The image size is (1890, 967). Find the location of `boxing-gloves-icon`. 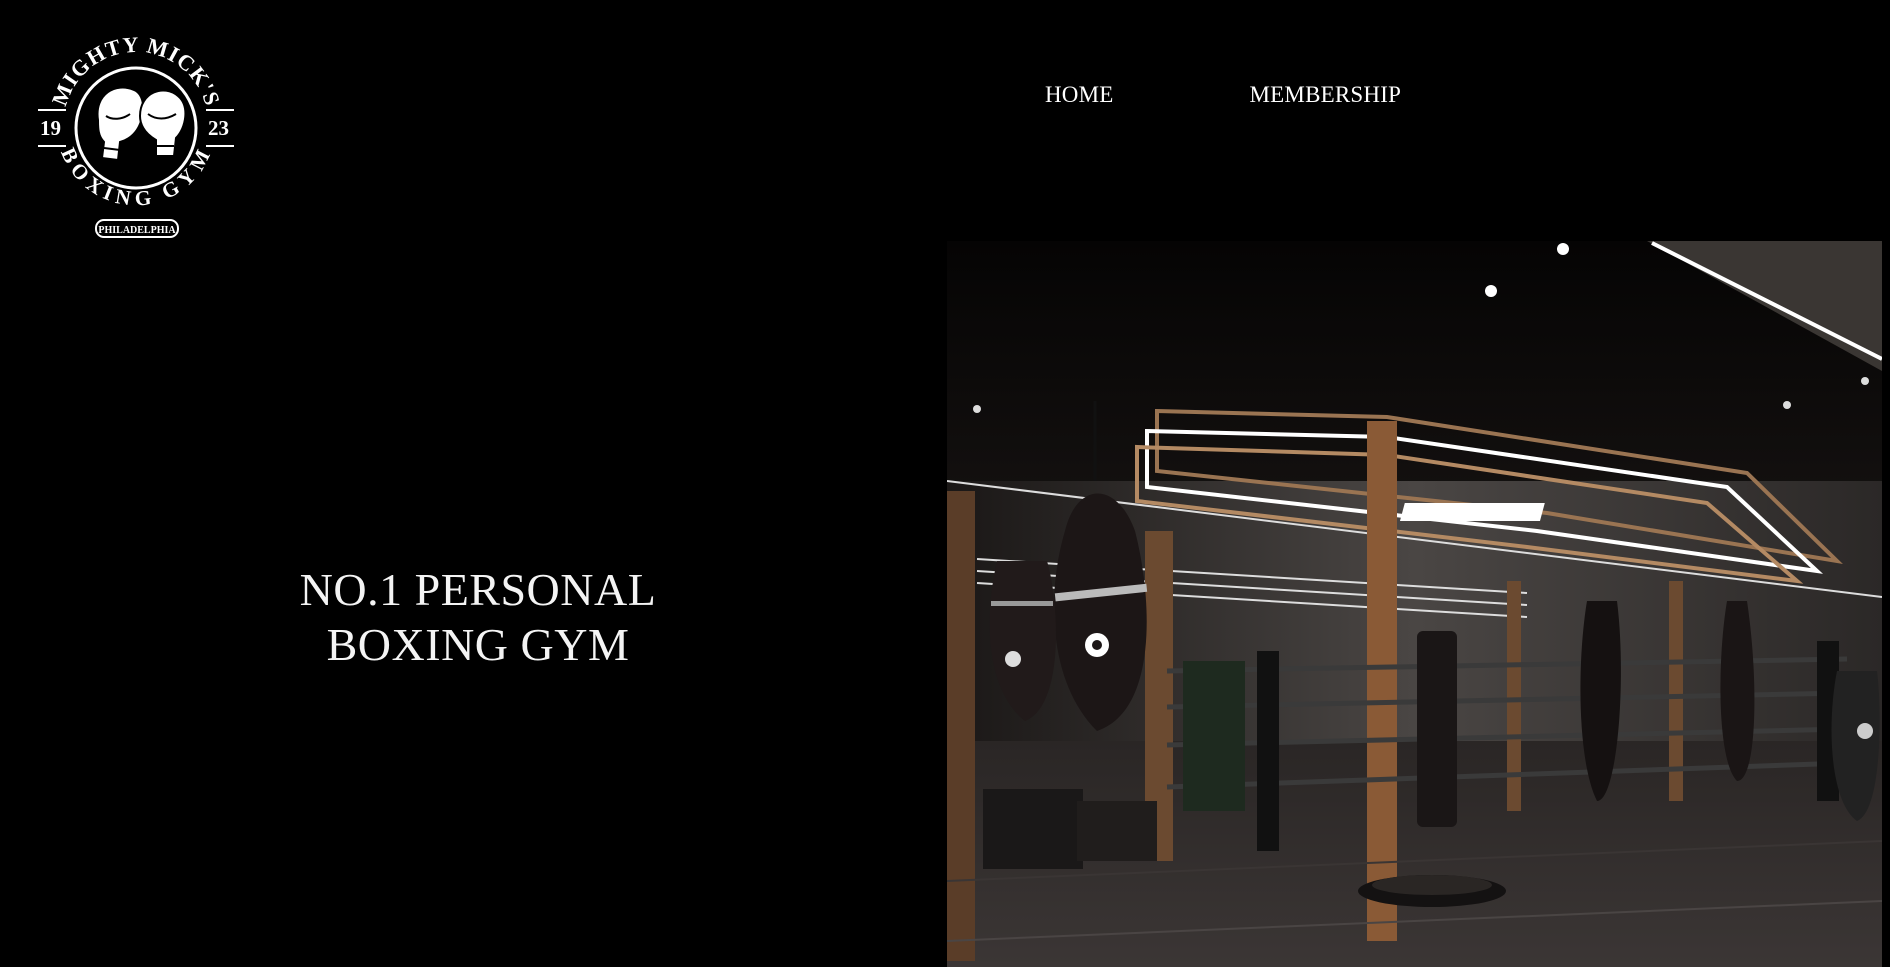

boxing-gloves-icon is located at coordinates (141, 124).